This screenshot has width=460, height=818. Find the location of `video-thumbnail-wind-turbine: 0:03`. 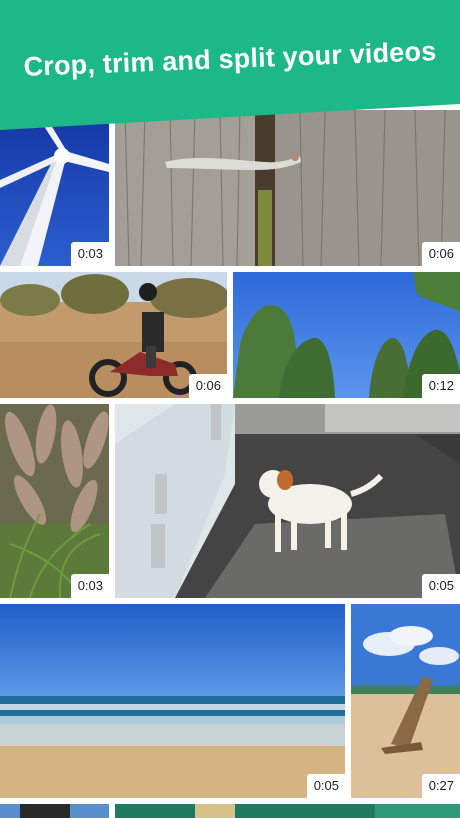

video-thumbnail-wind-turbine: 0:03 is located at coordinates (54, 193).